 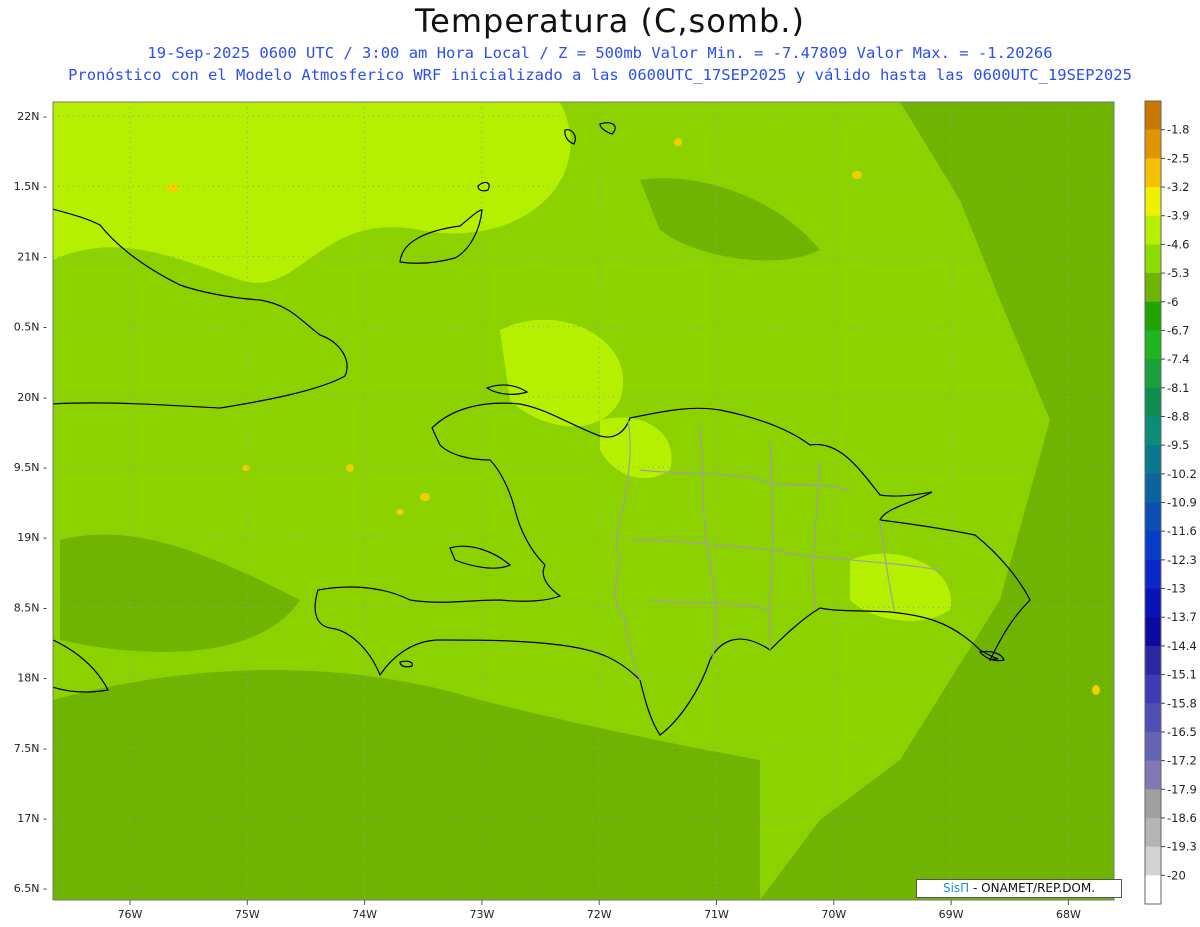 I want to click on lat-label: 22N -, so click(x=32, y=116).